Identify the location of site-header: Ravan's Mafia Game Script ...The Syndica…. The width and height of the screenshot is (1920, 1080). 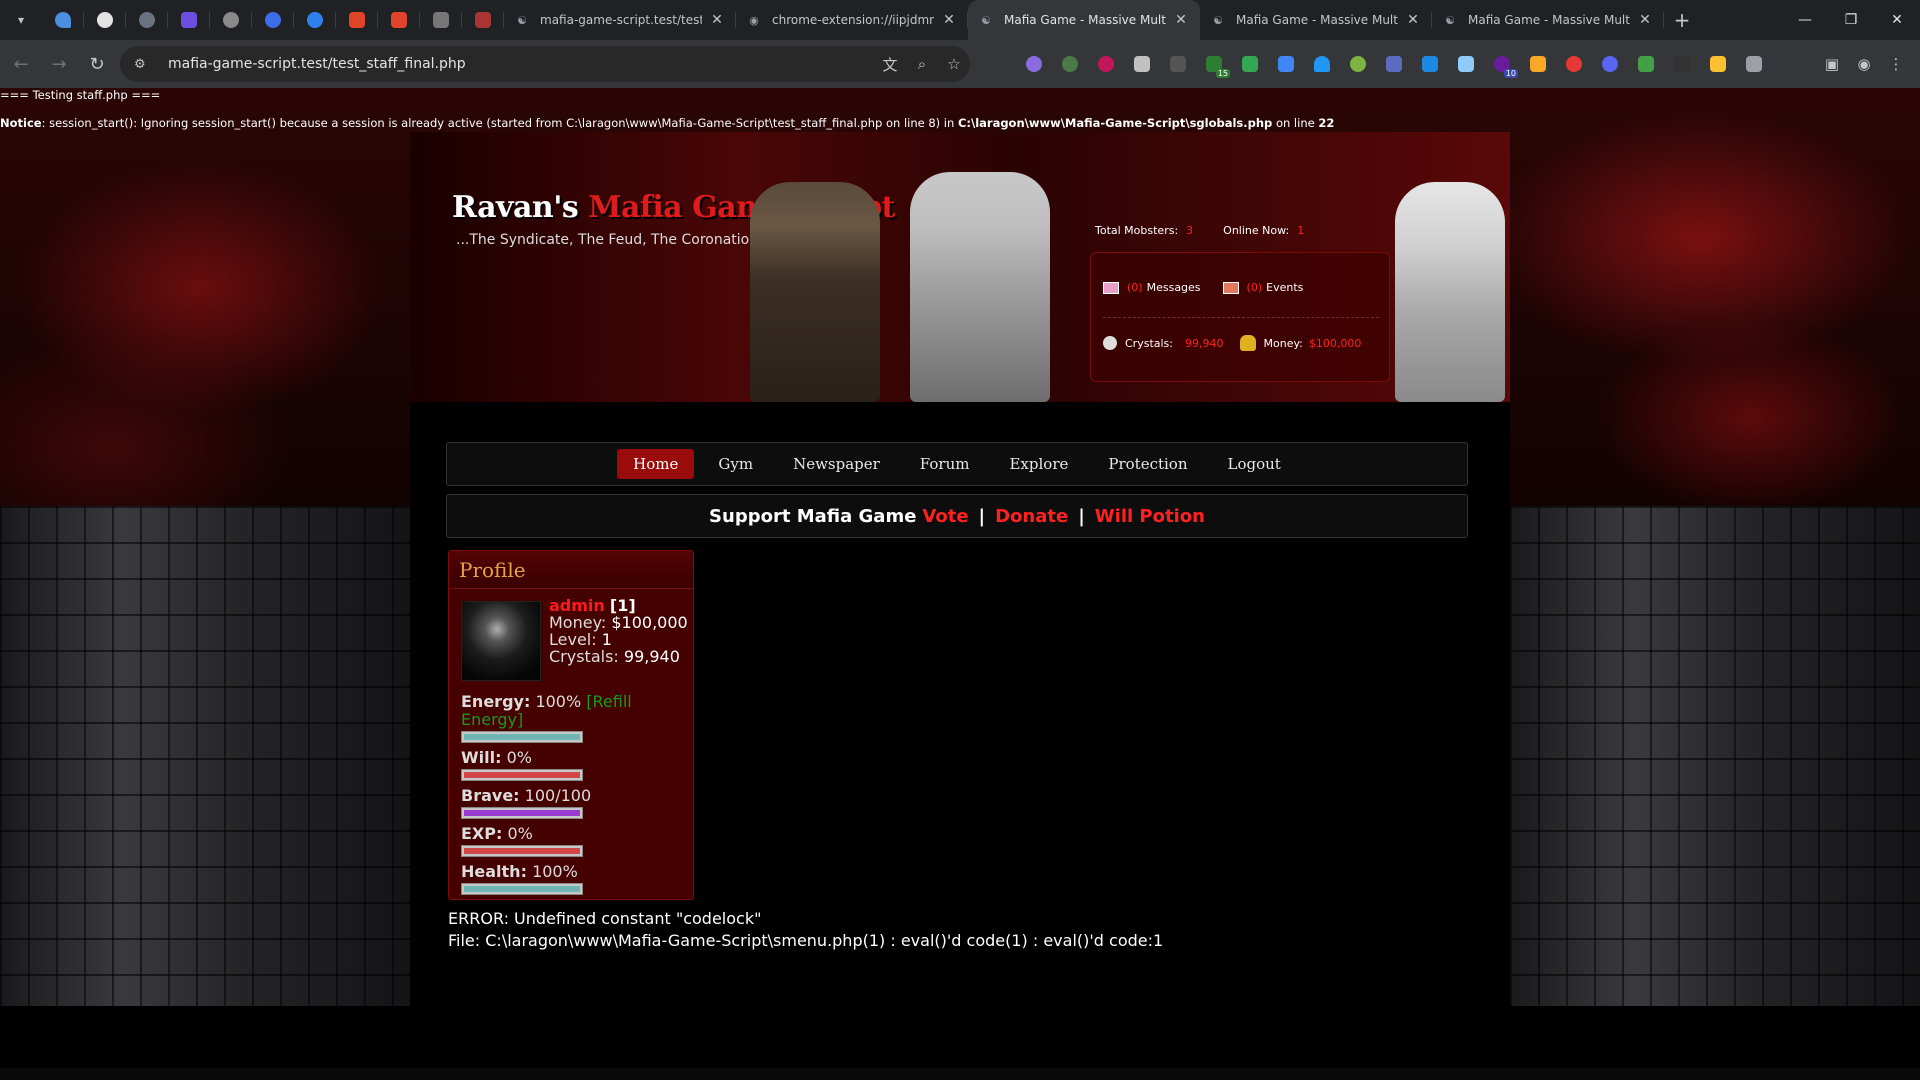
(960, 267).